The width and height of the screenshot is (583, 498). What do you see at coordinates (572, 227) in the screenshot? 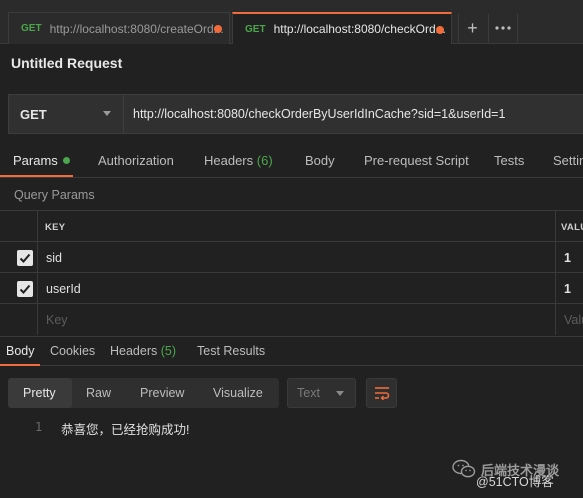
I see `column-header-value: VALU` at bounding box center [572, 227].